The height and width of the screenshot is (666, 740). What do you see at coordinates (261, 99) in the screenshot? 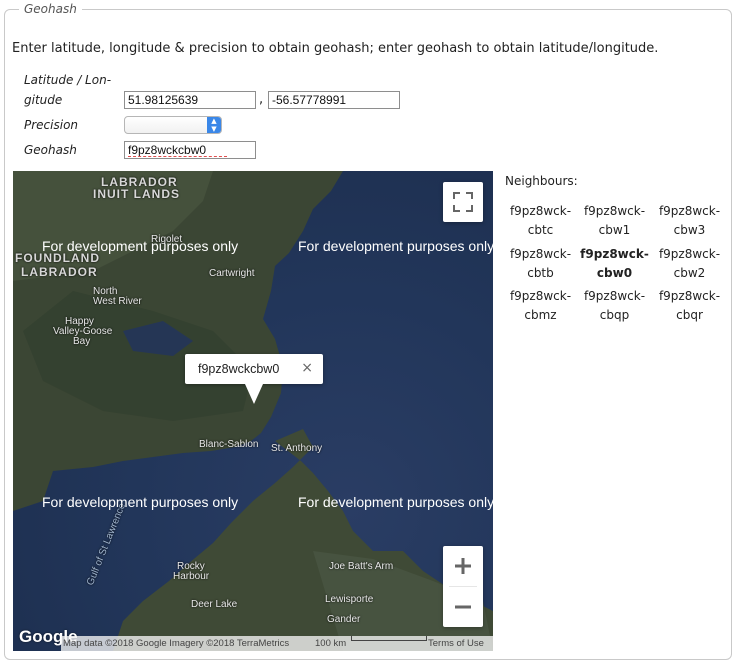
I see `latlon-comma: ,` at bounding box center [261, 99].